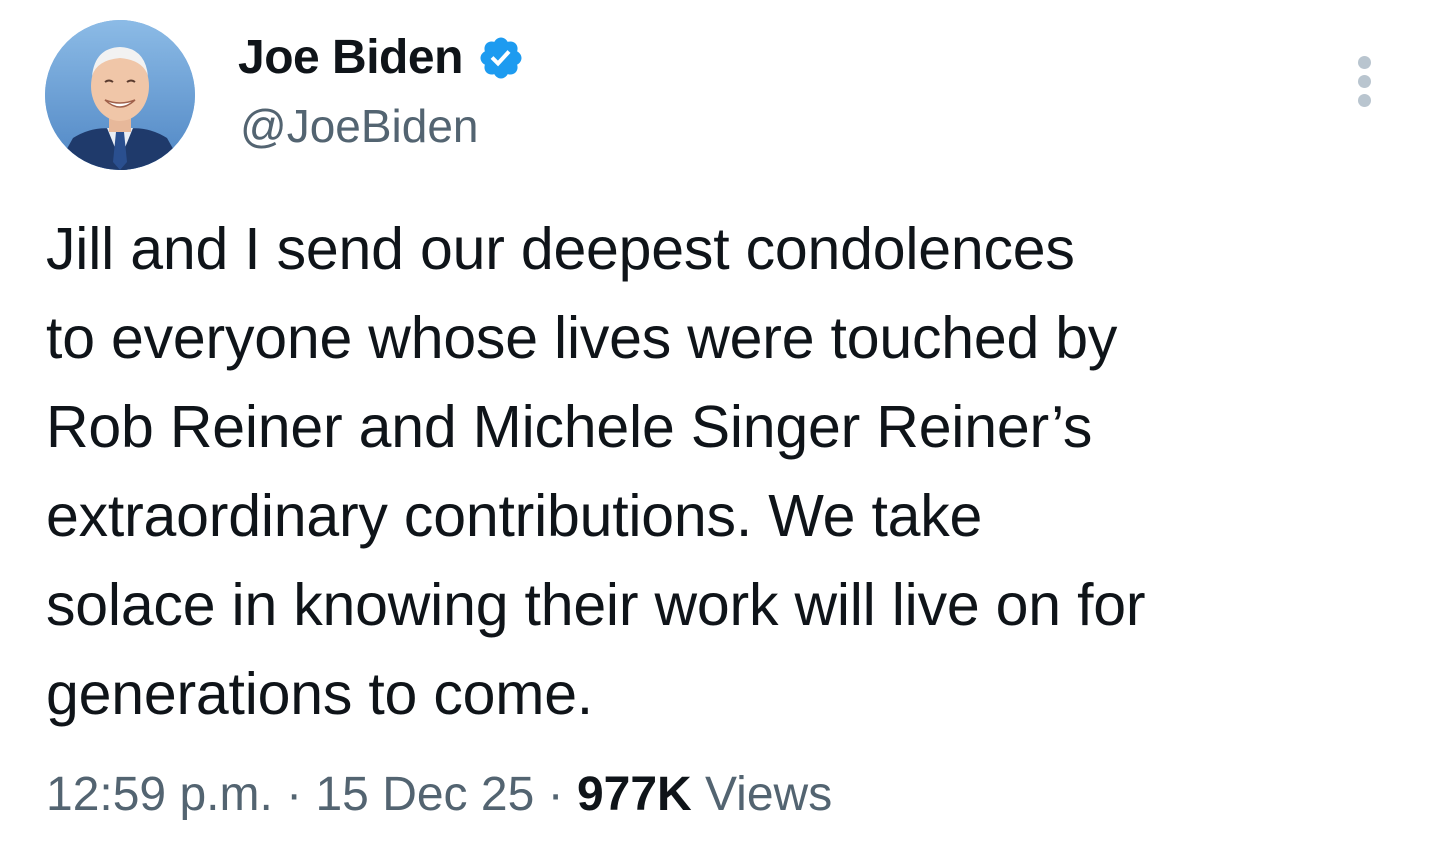 This screenshot has height=845, width=1440. I want to click on avatar-photo, so click(120, 95).